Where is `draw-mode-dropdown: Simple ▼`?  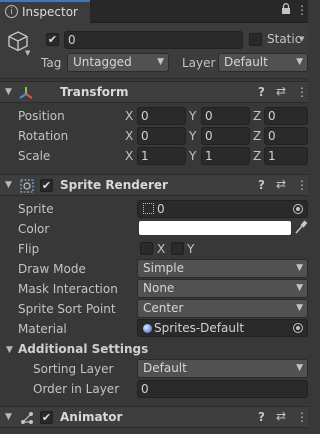 draw-mode-dropdown: Simple ▼ is located at coordinates (222, 268).